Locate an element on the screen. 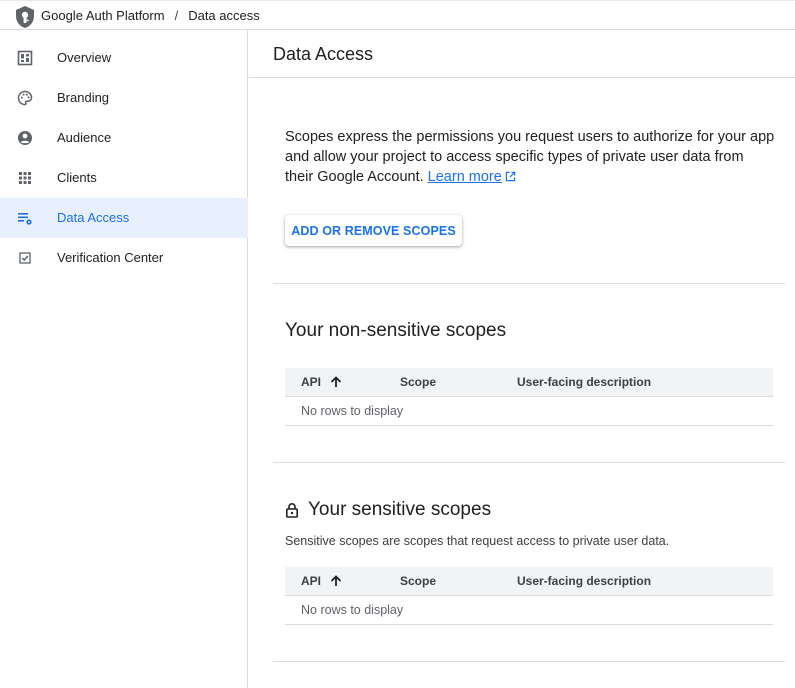  sidebar-item-label: Overview is located at coordinates (84, 57).